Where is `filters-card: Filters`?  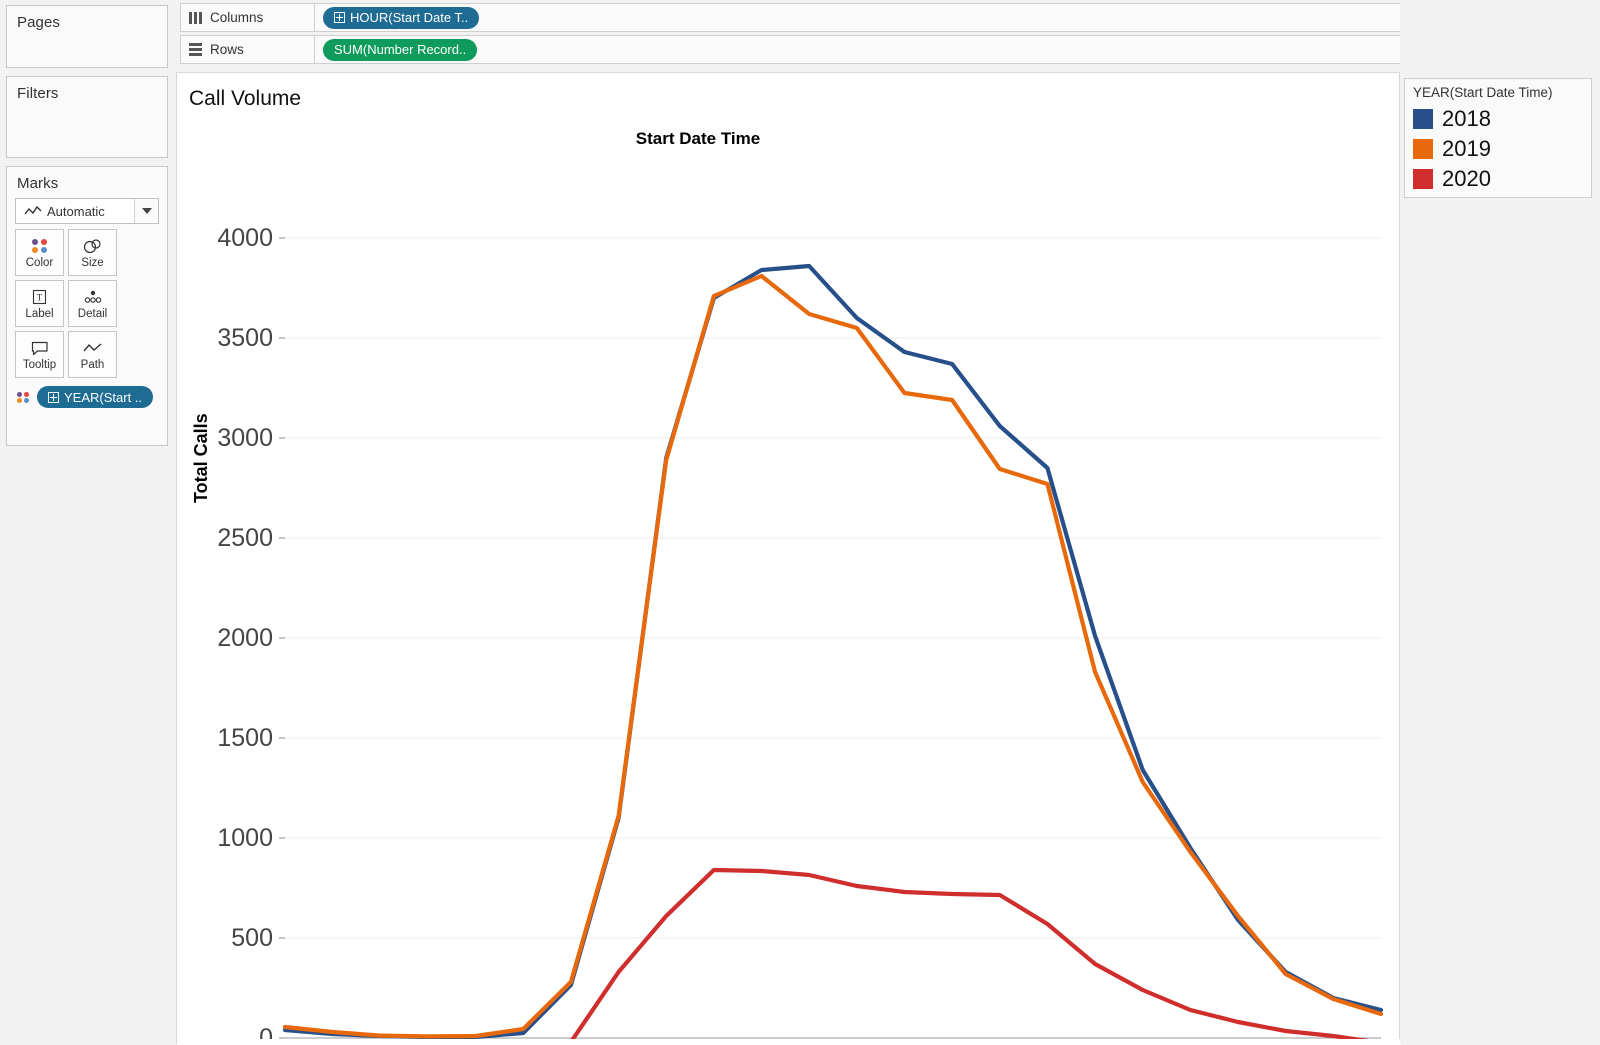
filters-card: Filters is located at coordinates (87, 117).